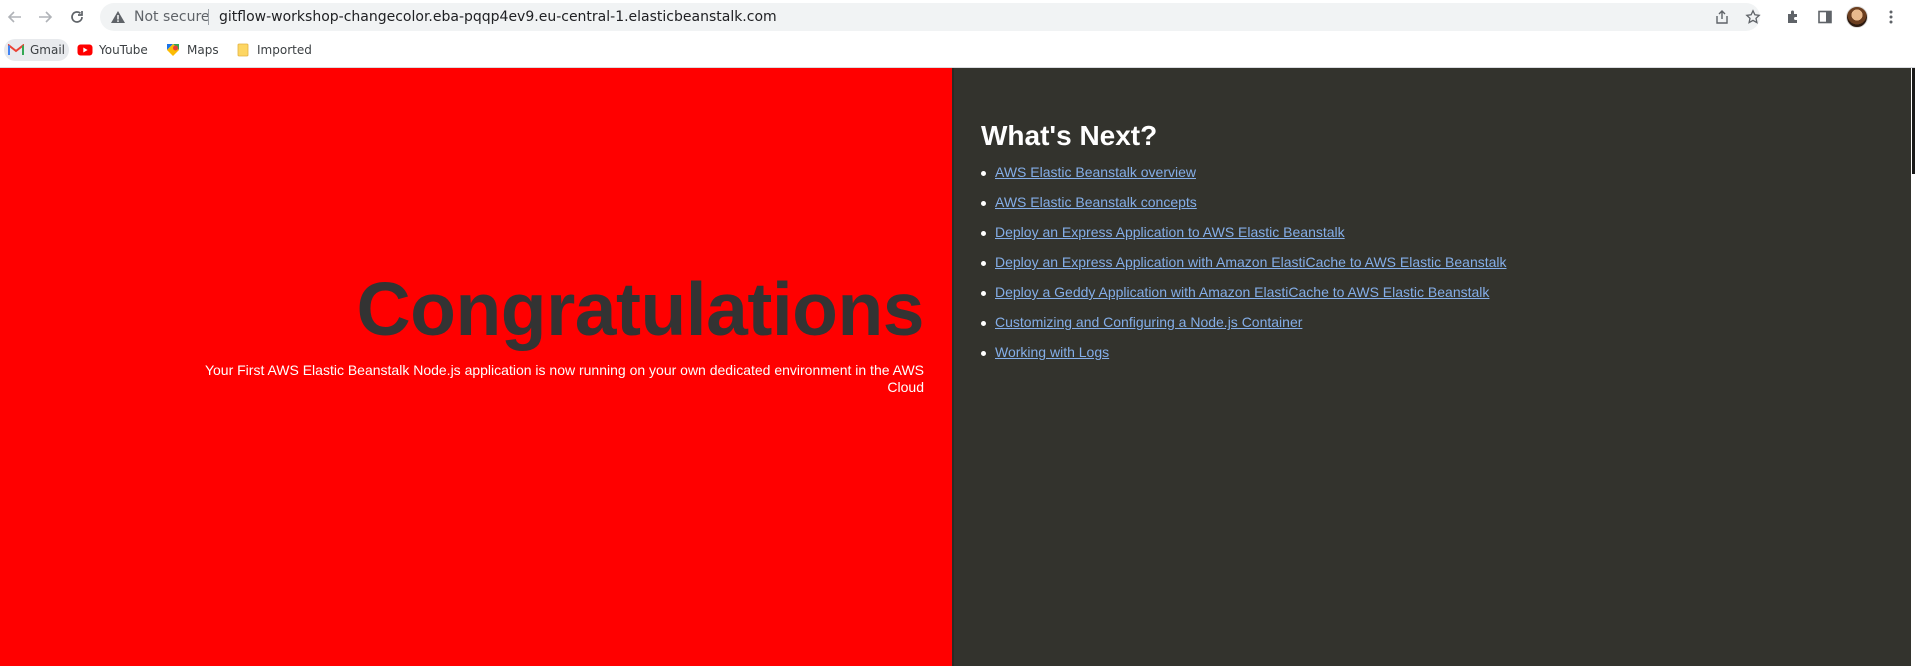  I want to click on bookmark-maps: Maps, so click(192, 50).